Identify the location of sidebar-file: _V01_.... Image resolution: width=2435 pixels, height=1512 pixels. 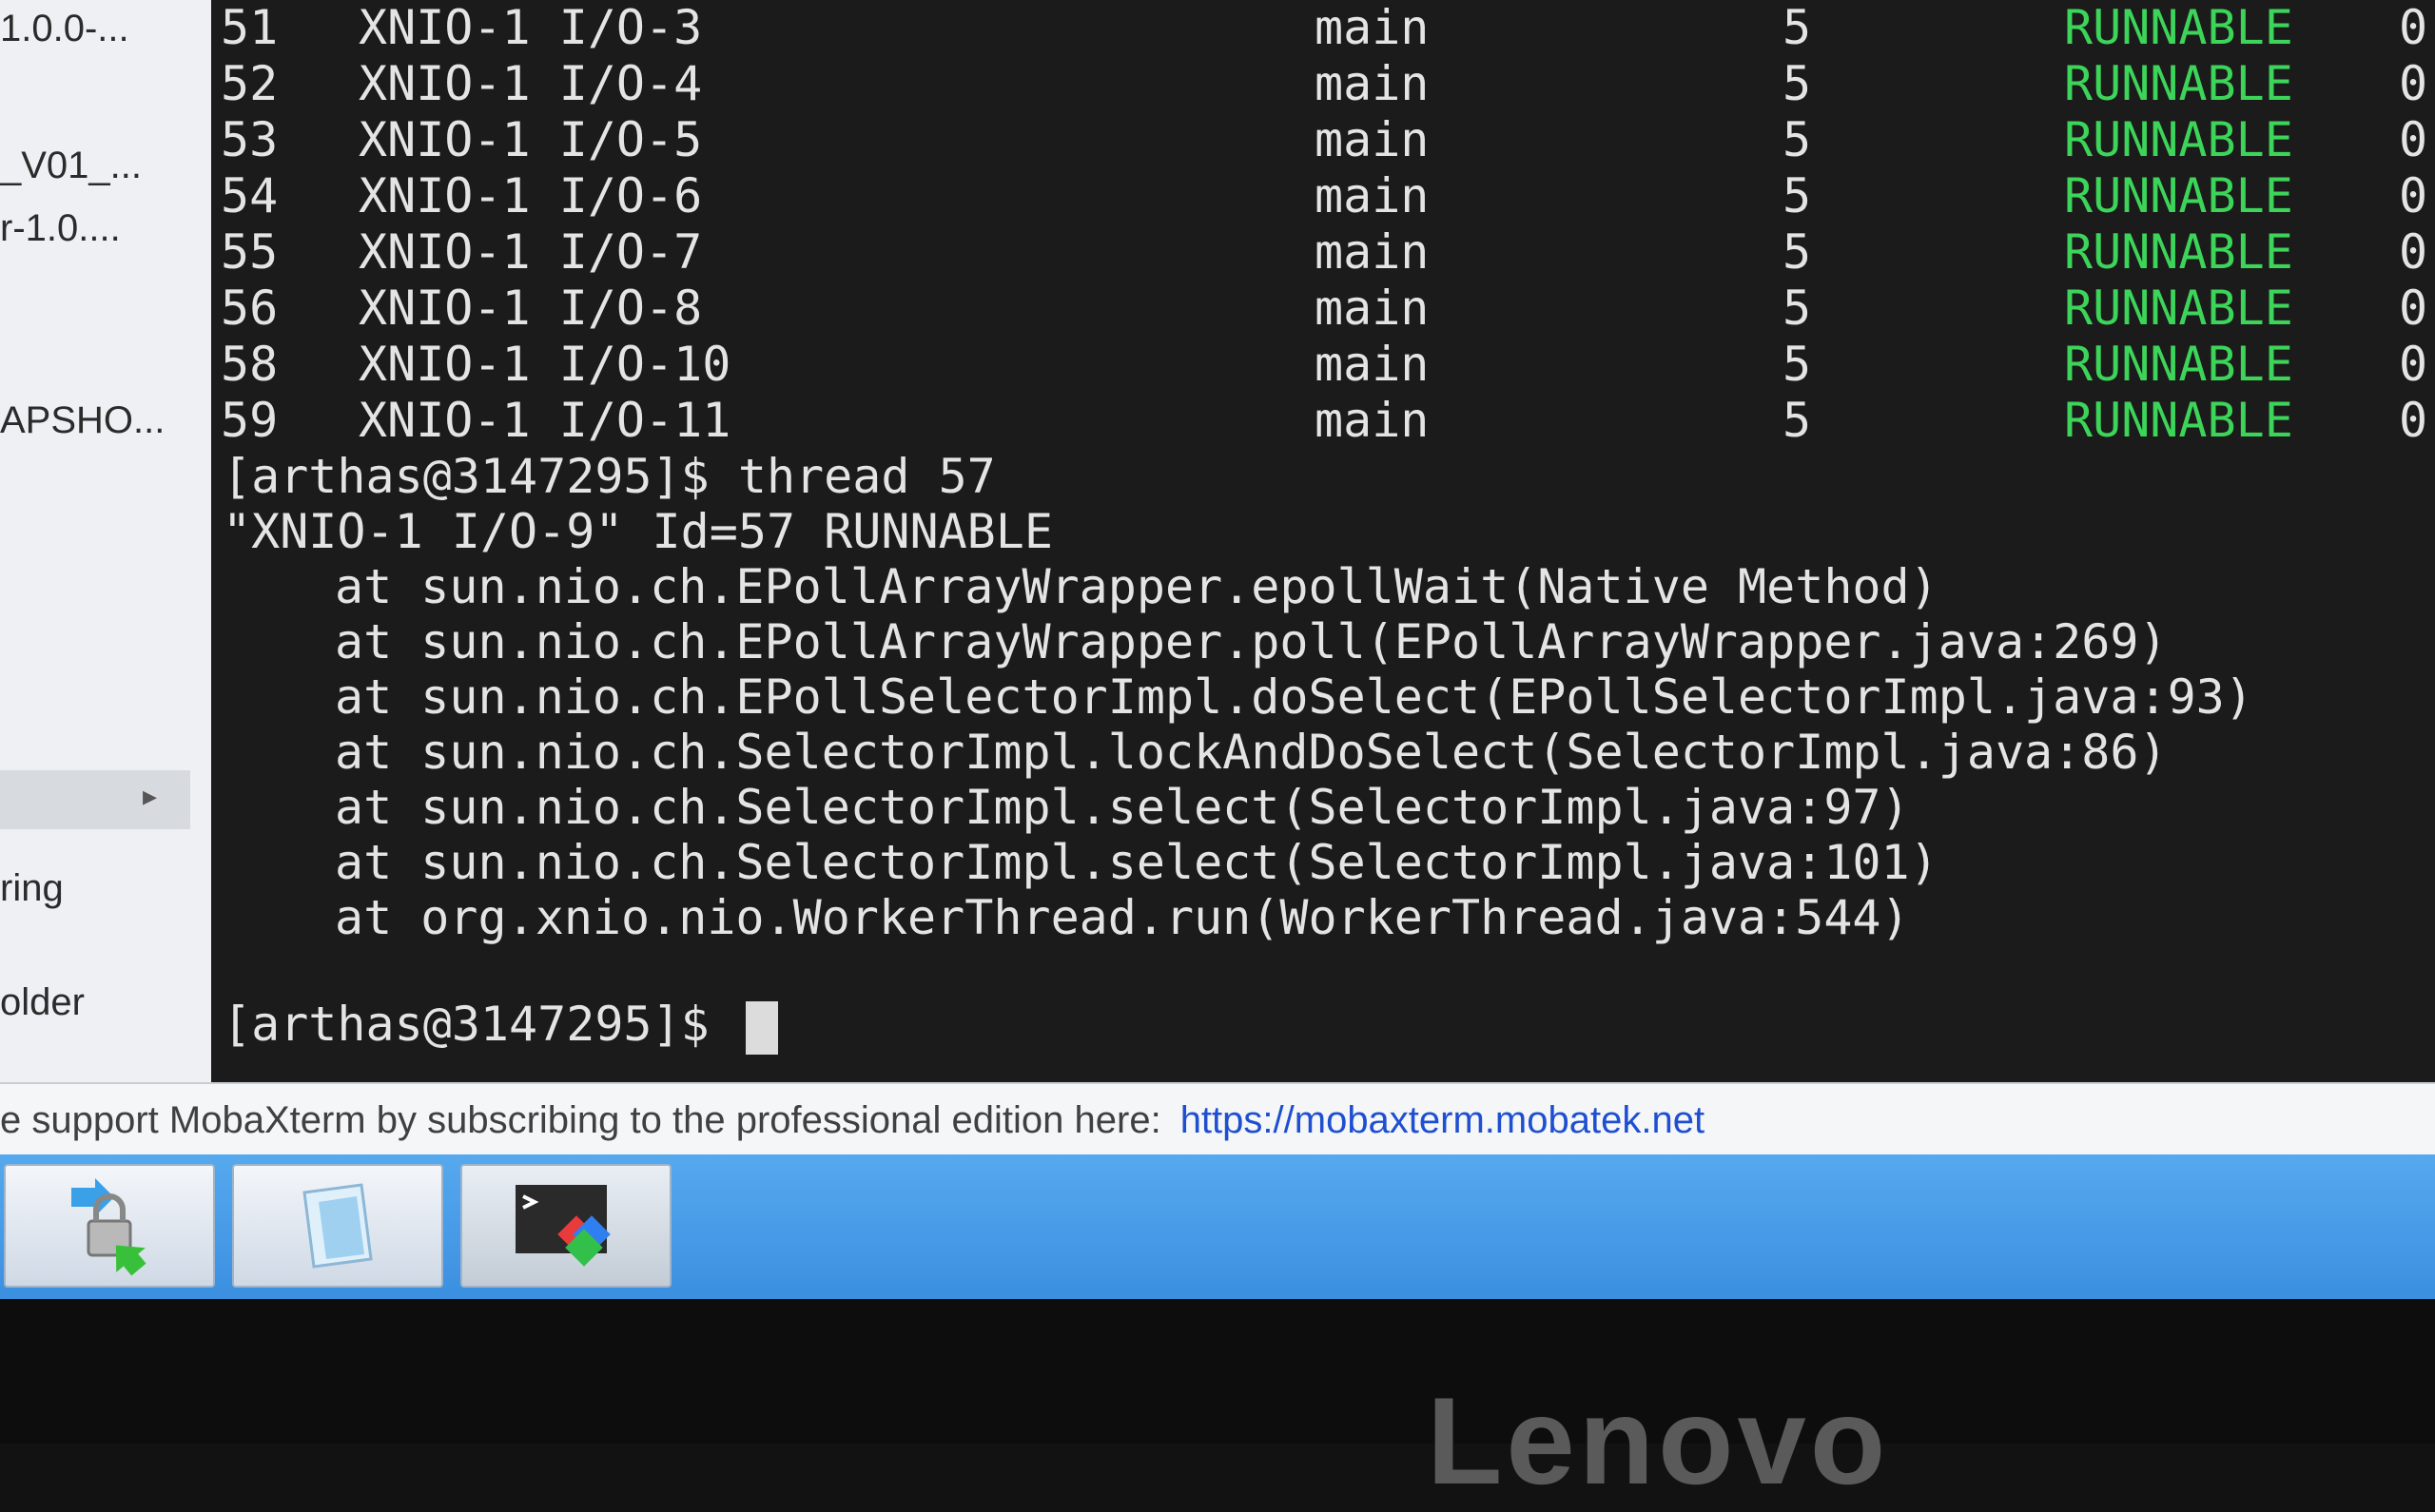
(71, 166).